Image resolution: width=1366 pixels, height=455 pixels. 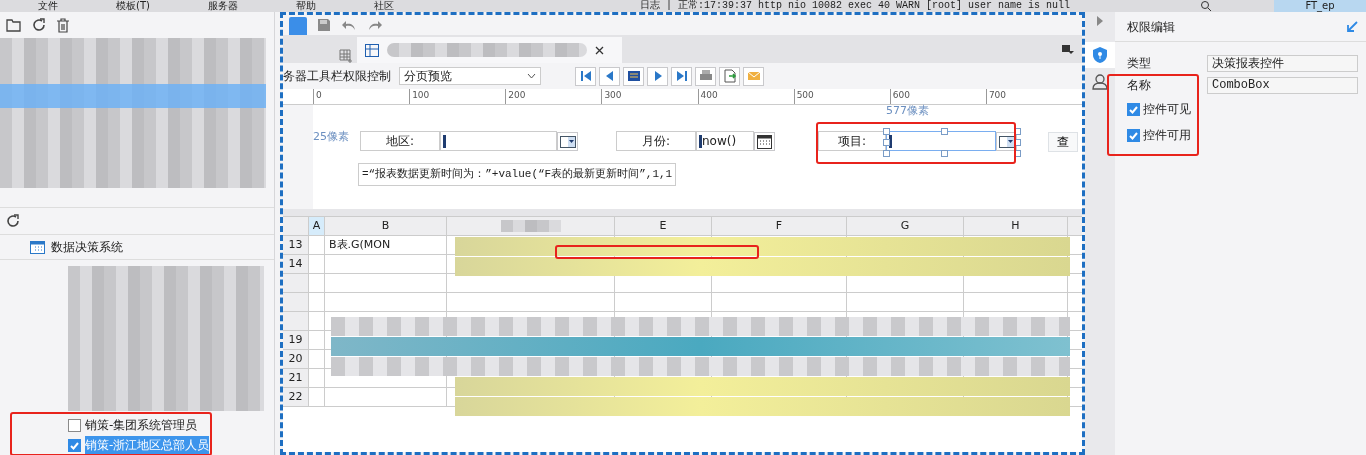 I want to click on column-header: H, so click(x=1016, y=226).